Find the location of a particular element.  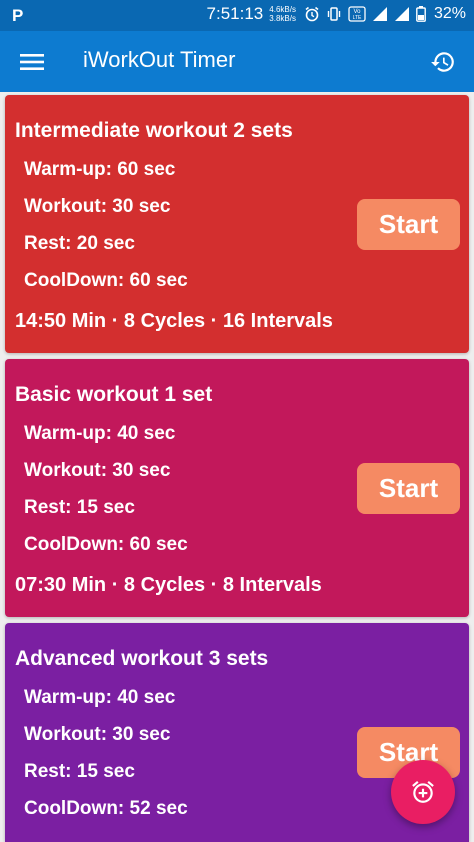

battery-icon is located at coordinates (421, 14).